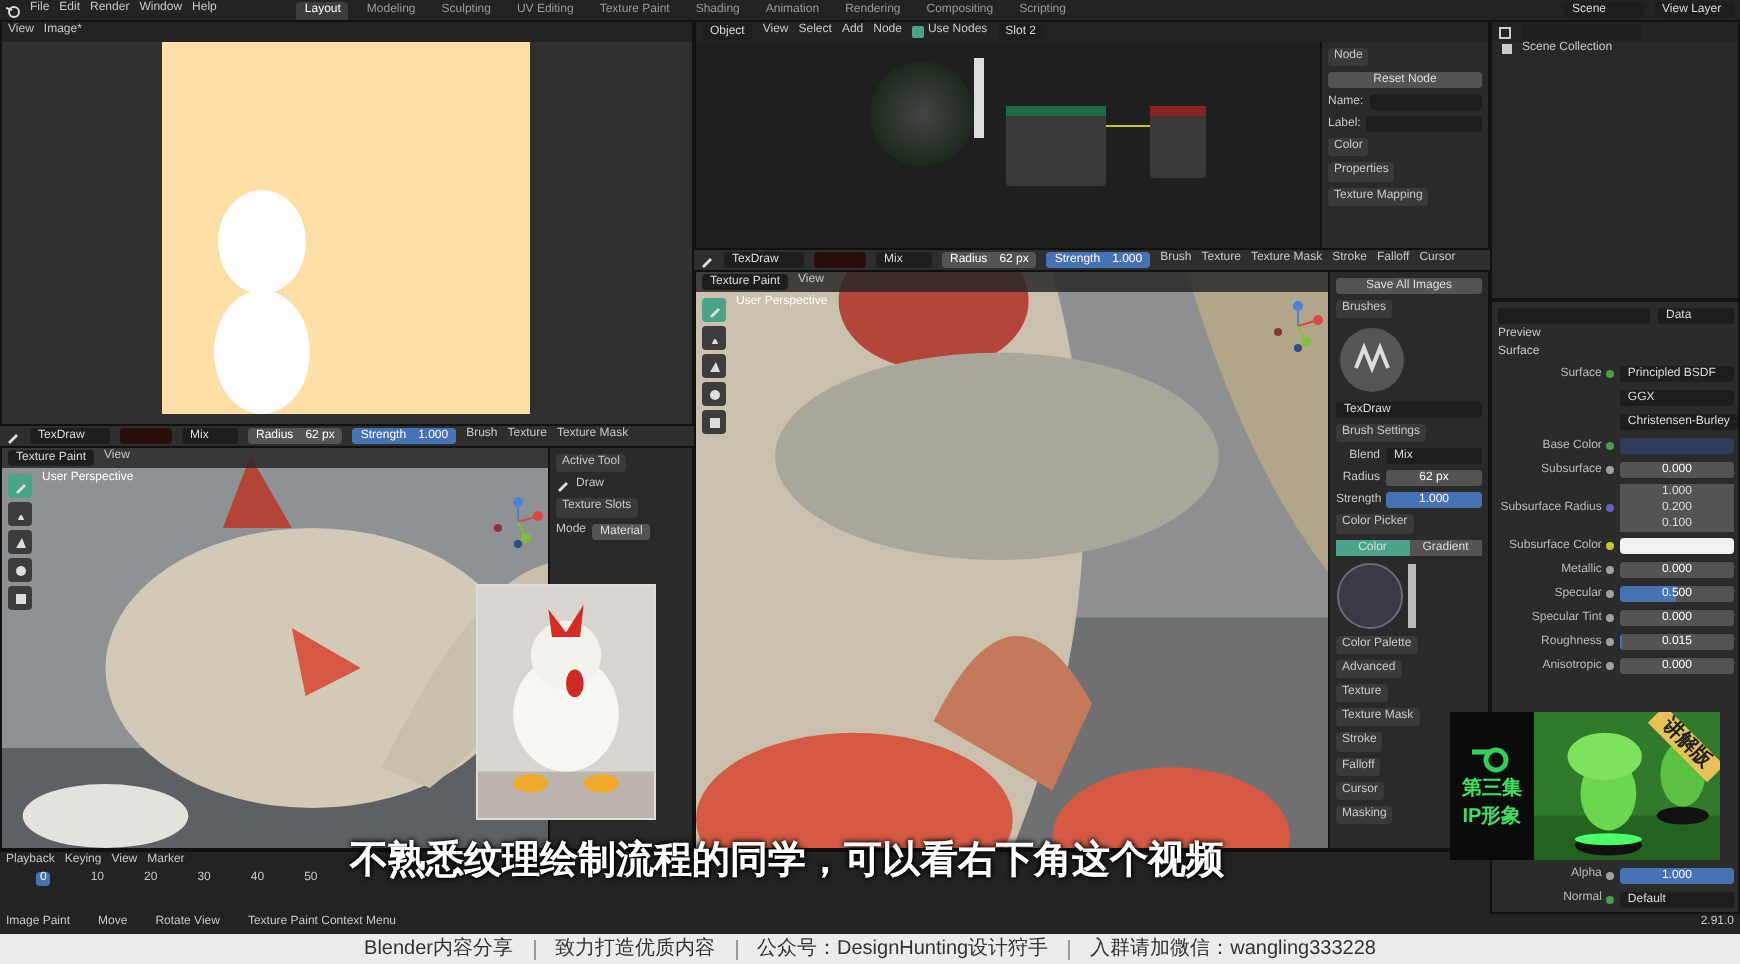 This screenshot has height=964, width=1740. I want to click on square-icon, so click(714, 422).